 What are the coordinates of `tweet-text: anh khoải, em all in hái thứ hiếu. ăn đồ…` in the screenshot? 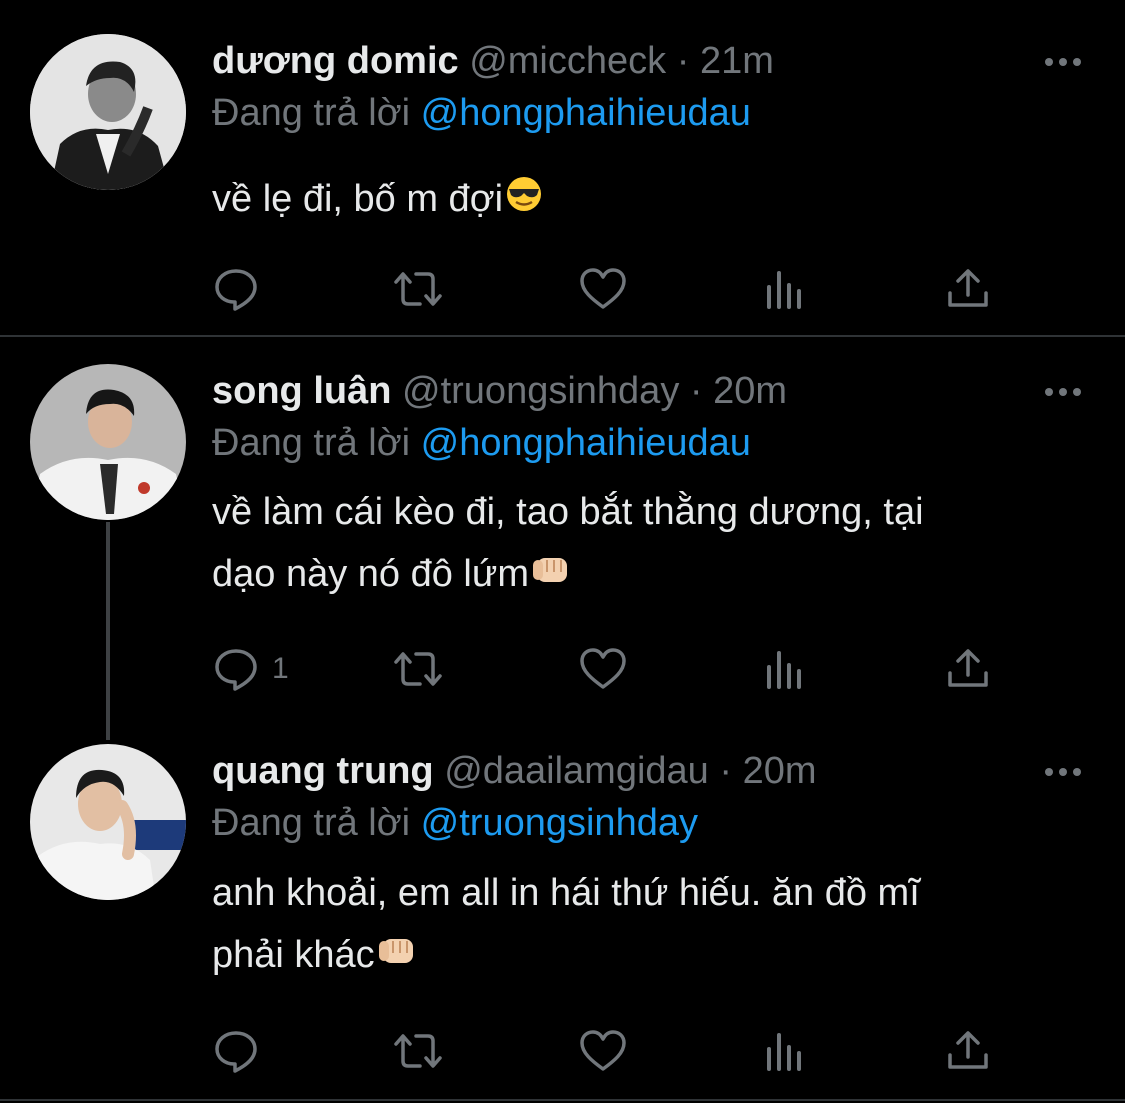 It's located at (642, 925).